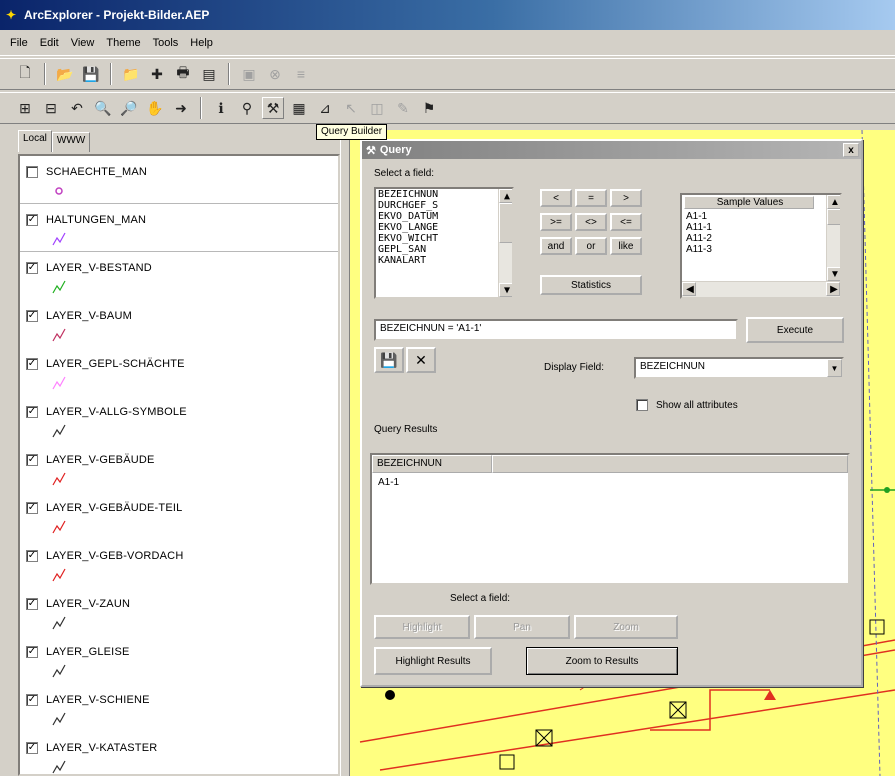 Image resolution: width=895 pixels, height=776 pixels. I want to click on sample-values-scrollbar: ▲ ▼, so click(833, 238).